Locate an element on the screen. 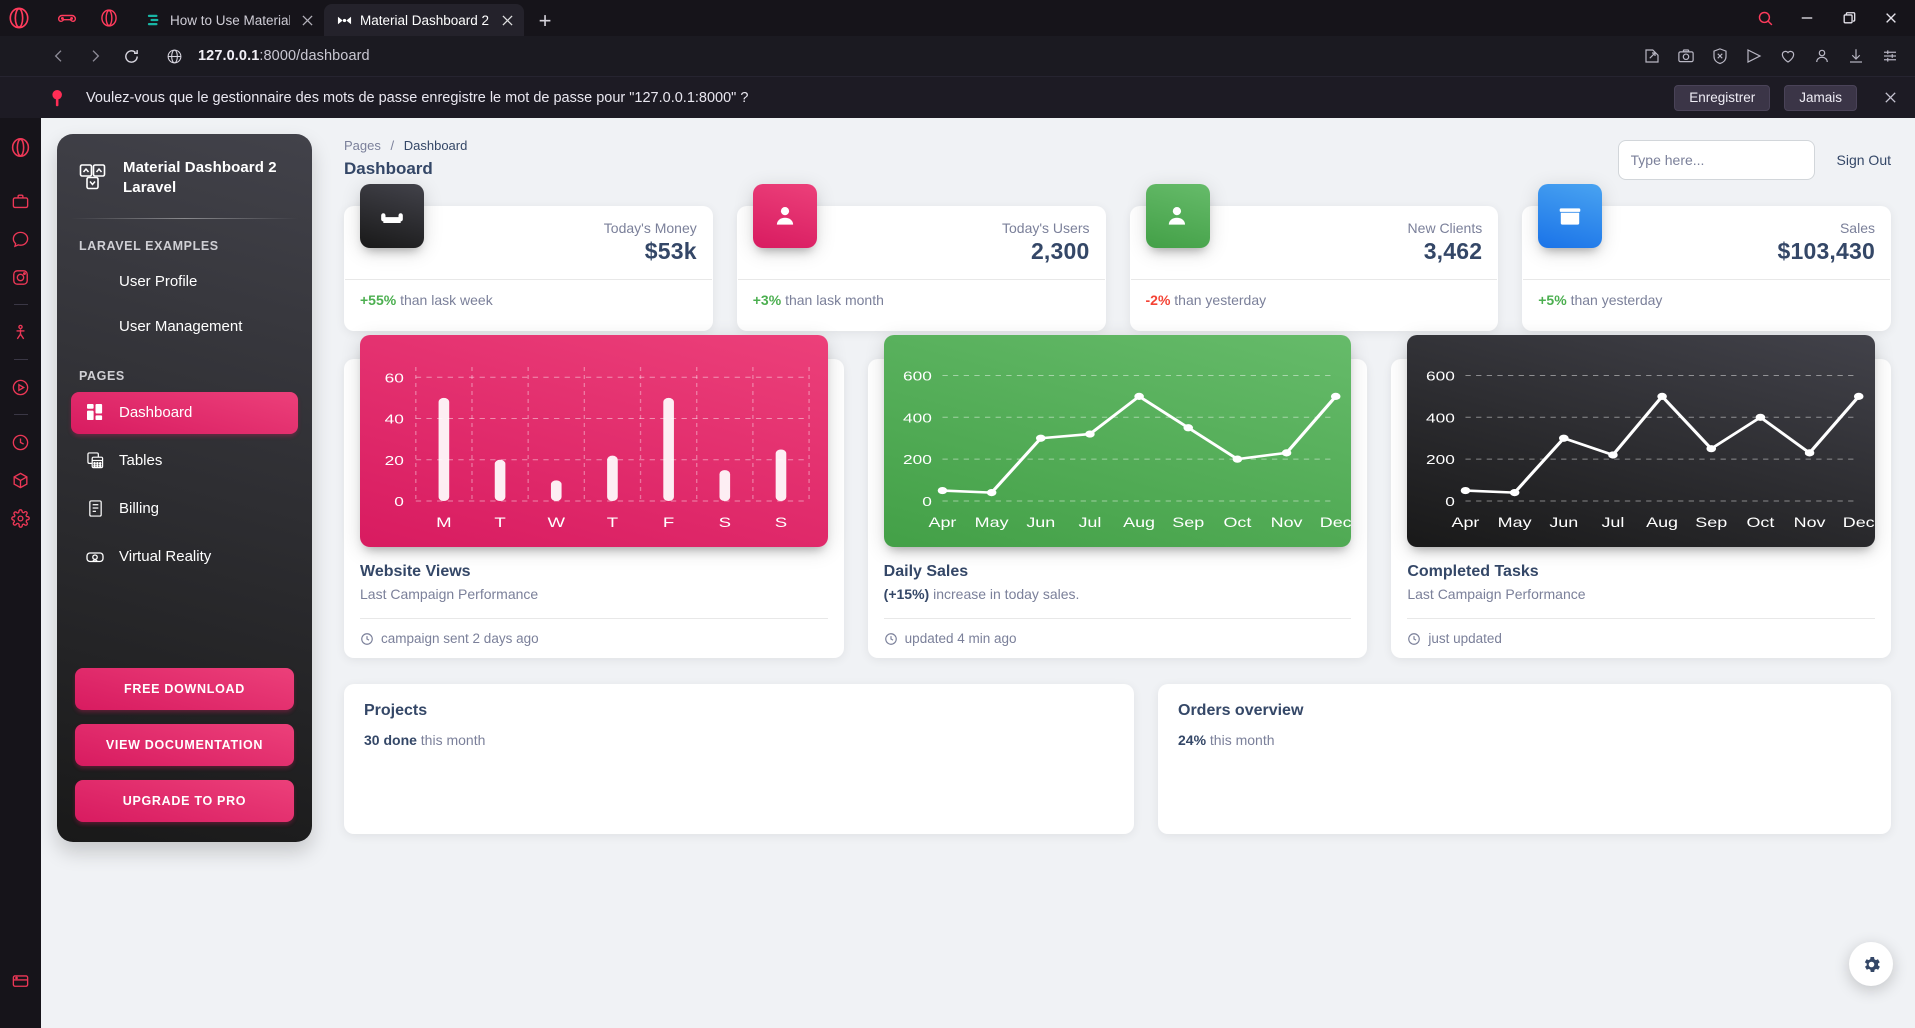 This screenshot has height=1028, width=1915. player-icon is located at coordinates (21, 387).